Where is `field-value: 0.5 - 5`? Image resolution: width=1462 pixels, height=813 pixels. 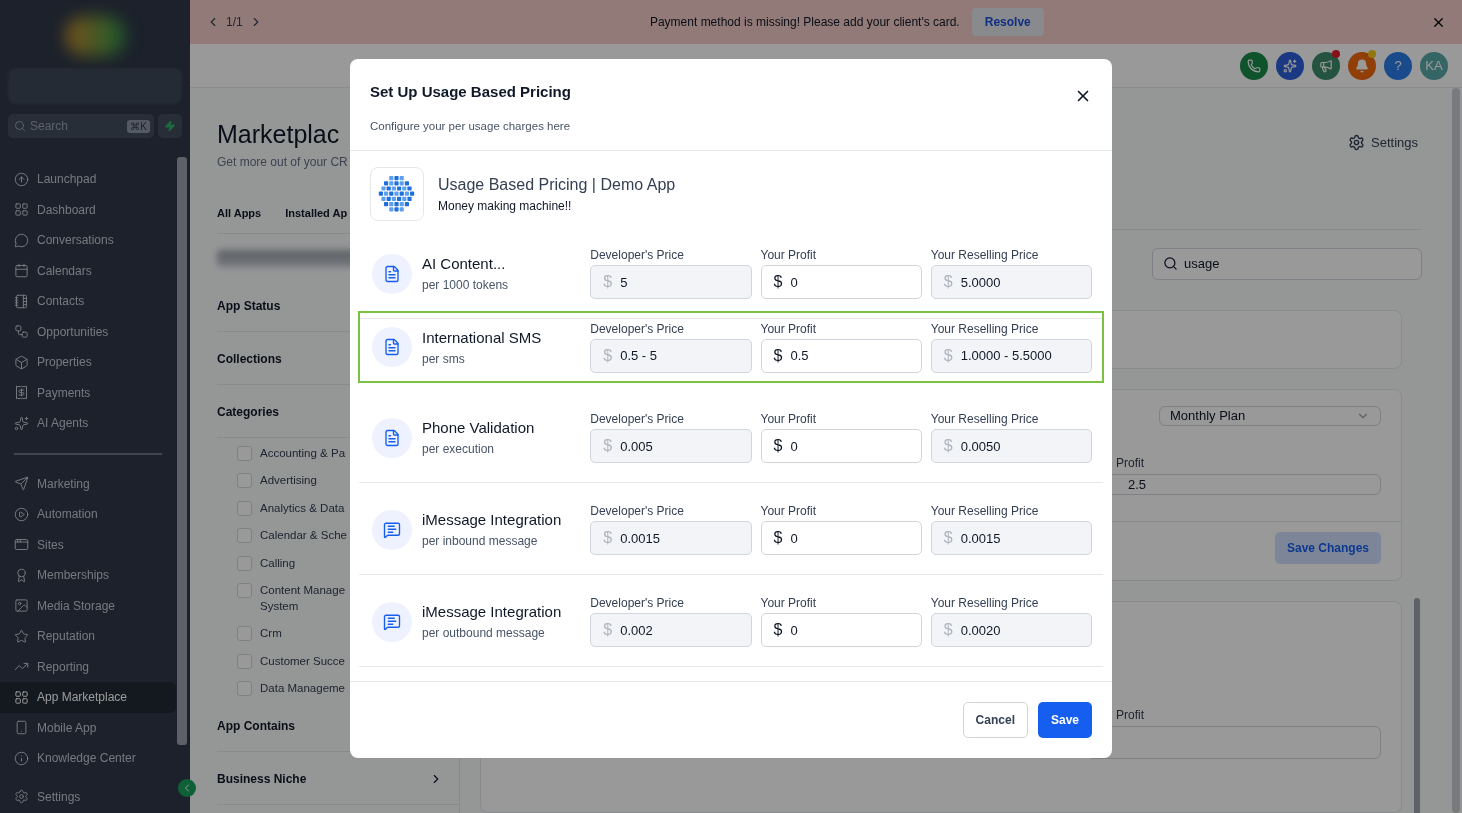 field-value: 0.5 - 5 is located at coordinates (639, 355).